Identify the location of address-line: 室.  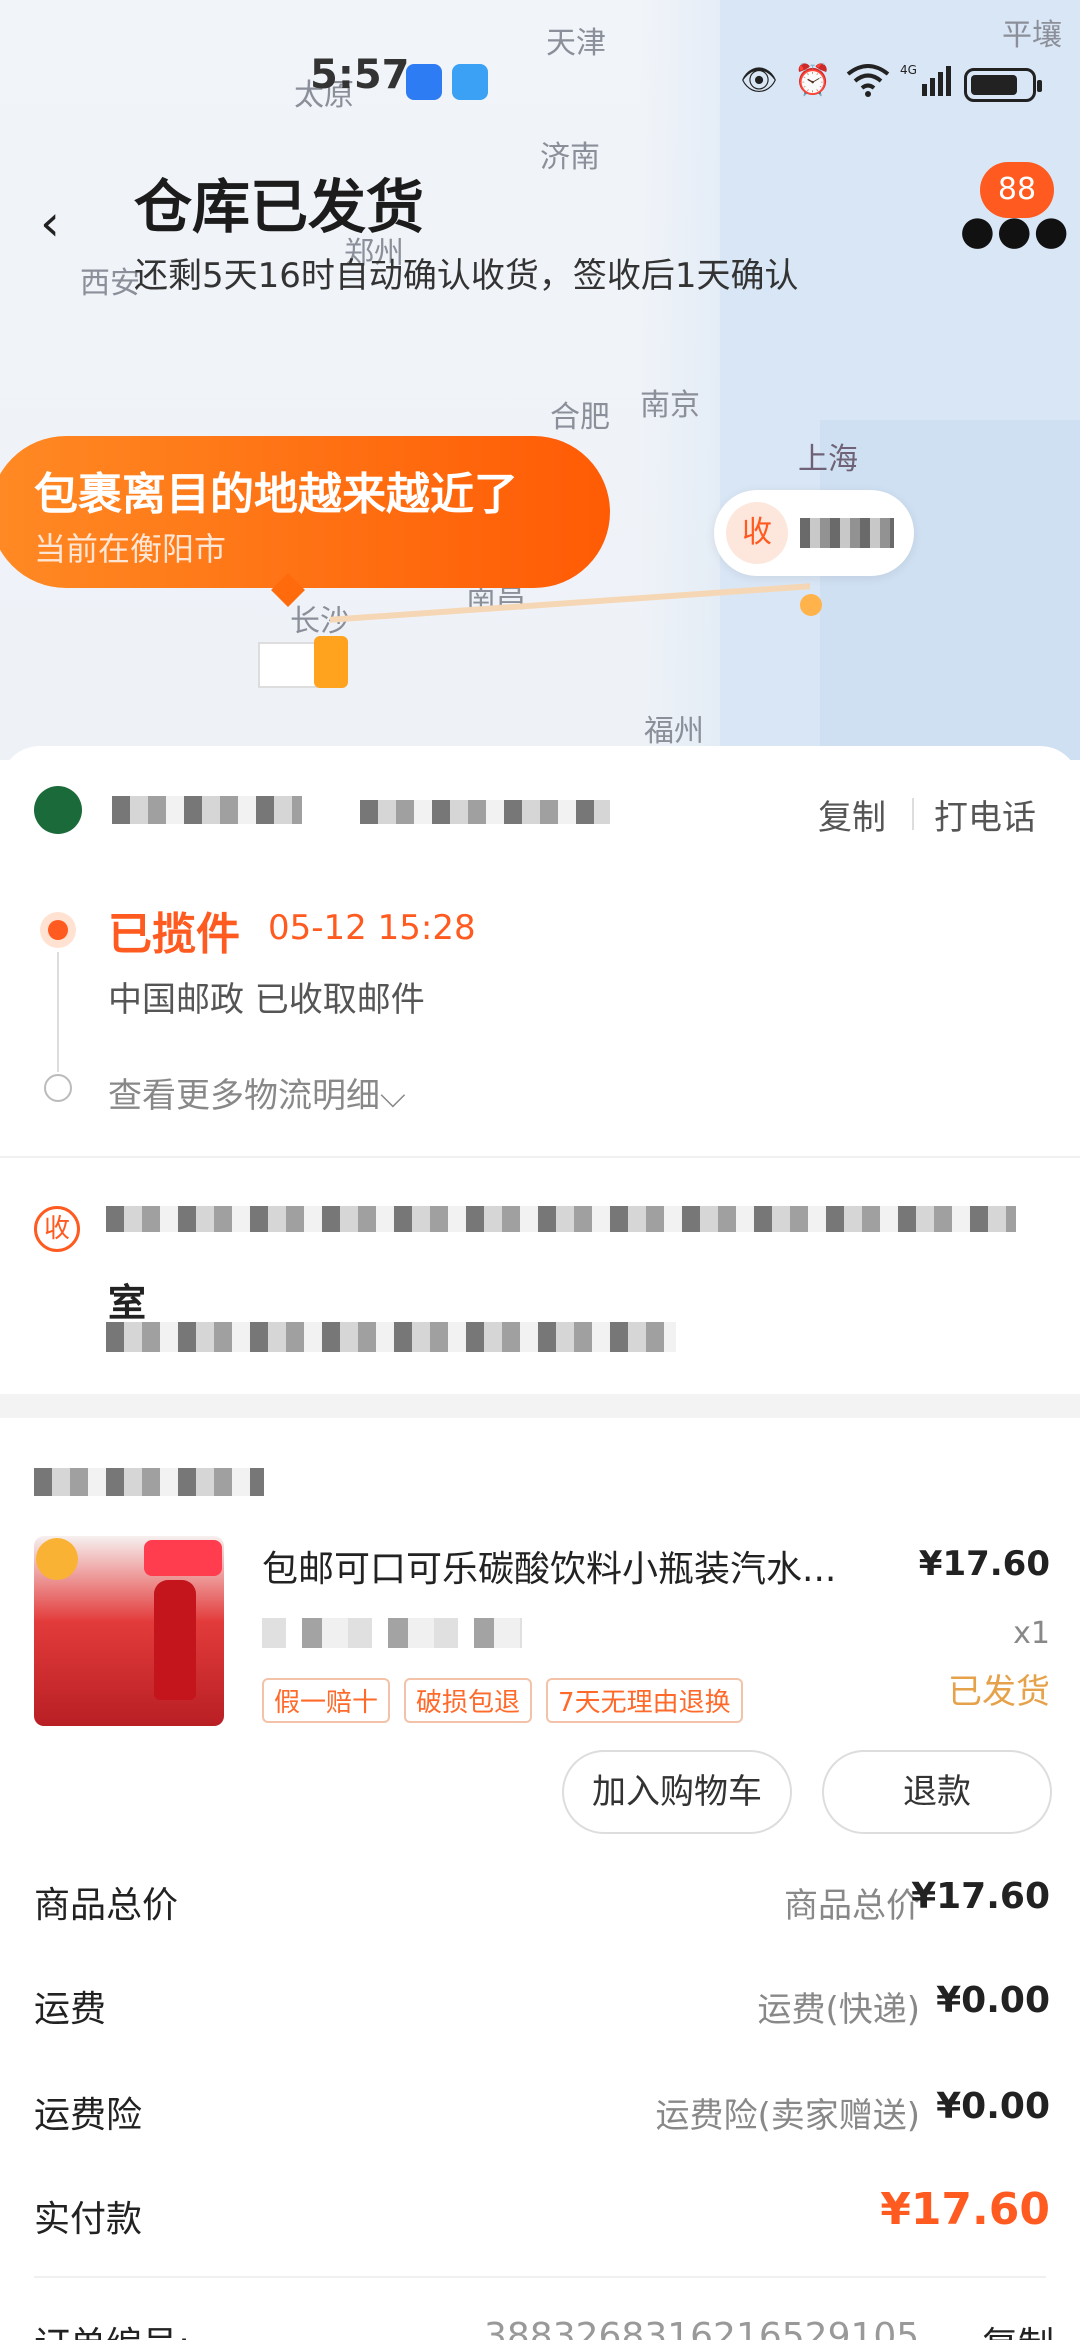
(127, 1303).